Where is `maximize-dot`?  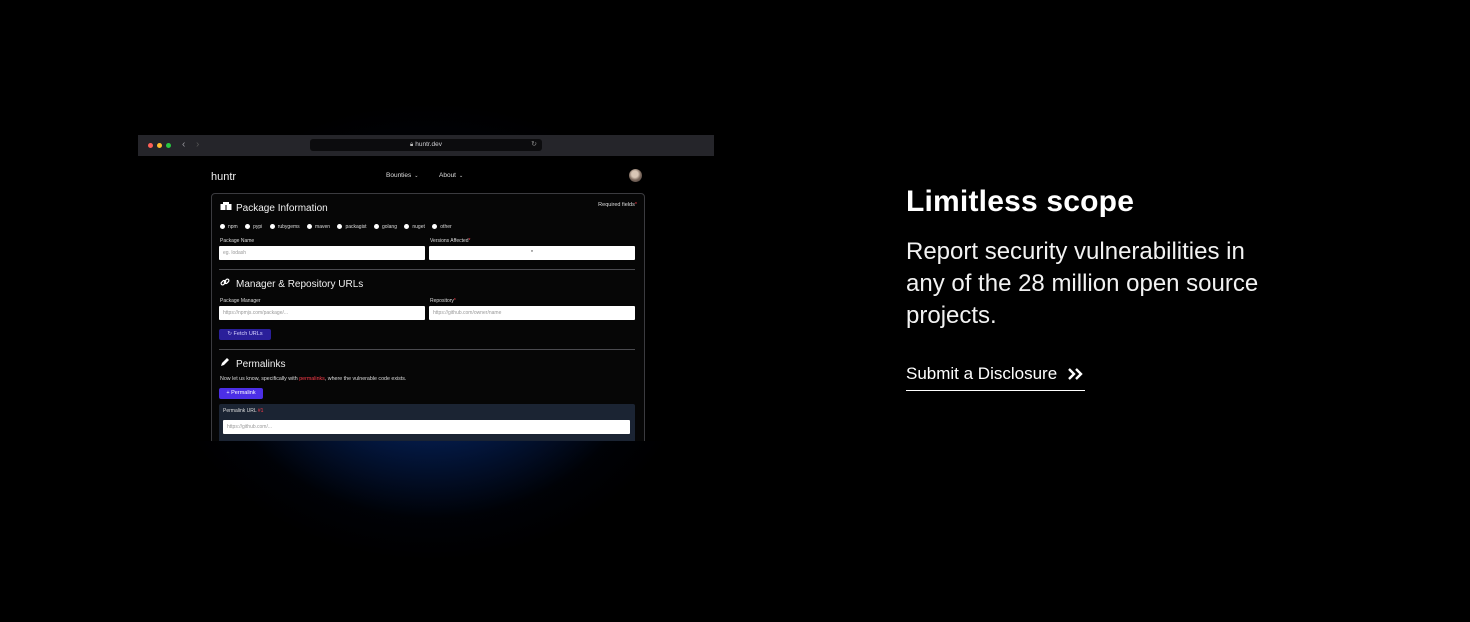 maximize-dot is located at coordinates (168, 145).